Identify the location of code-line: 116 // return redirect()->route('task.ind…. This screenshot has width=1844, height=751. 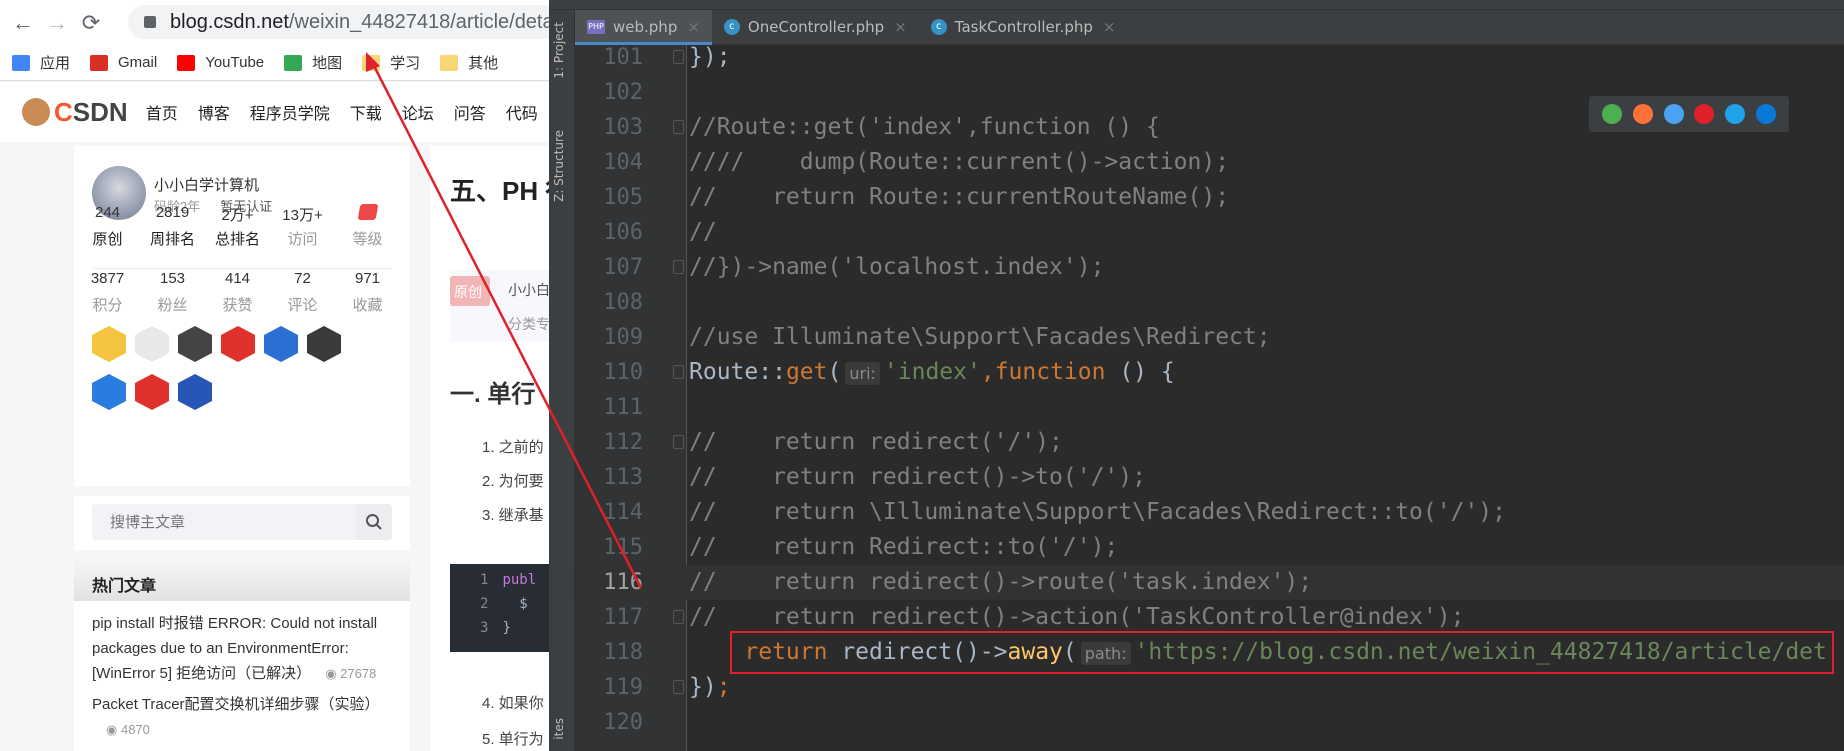
(1209, 582).